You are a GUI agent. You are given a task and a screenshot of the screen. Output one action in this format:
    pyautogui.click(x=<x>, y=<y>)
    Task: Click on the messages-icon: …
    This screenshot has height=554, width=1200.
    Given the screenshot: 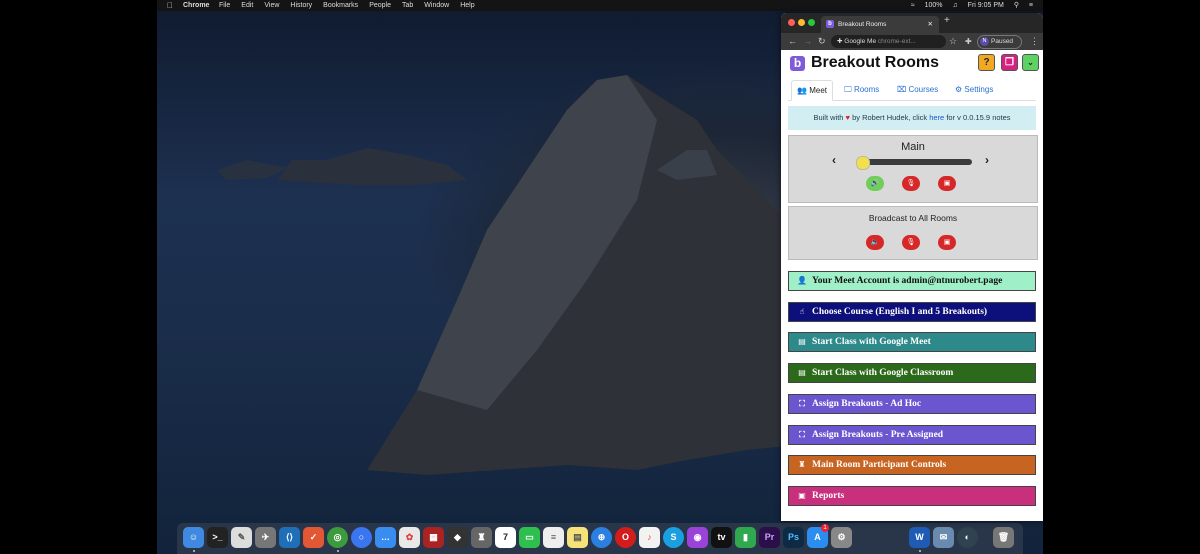 What is the action you would take?
    pyautogui.click(x=385, y=537)
    